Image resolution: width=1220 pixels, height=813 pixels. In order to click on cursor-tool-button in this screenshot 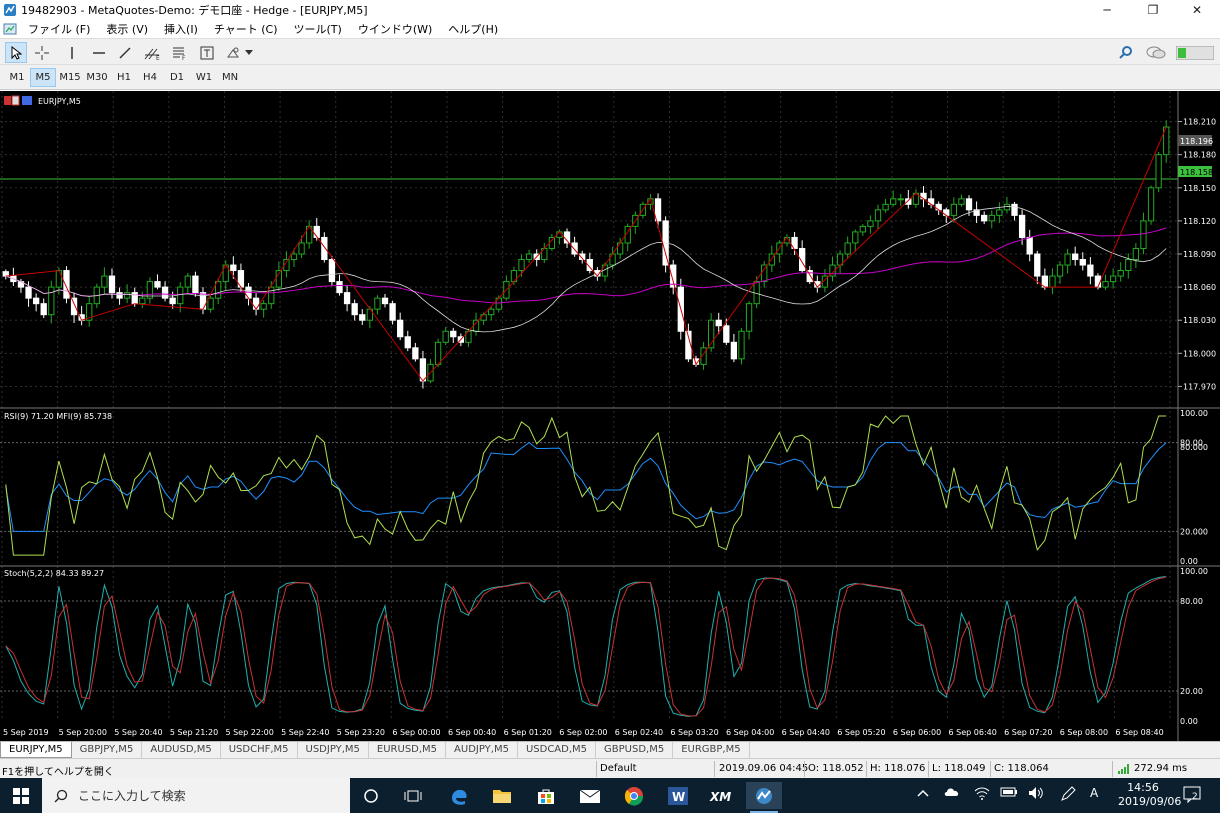, I will do `click(16, 52)`.